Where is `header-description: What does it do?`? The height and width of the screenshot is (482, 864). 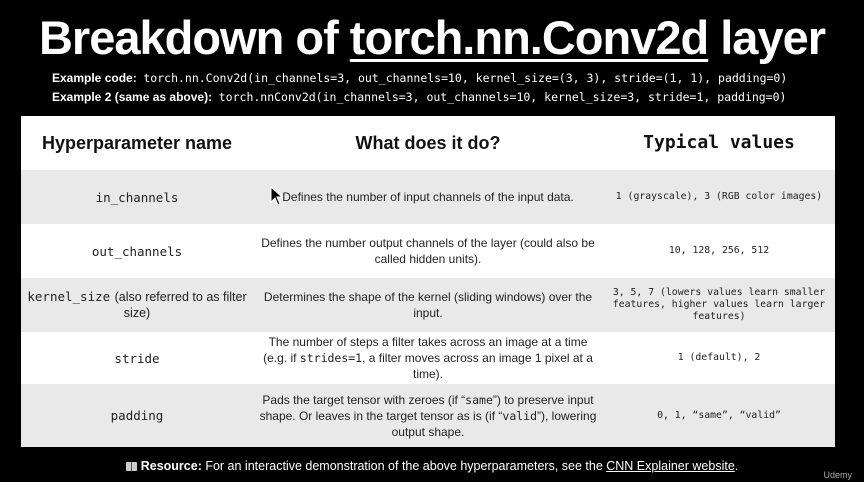 header-description: What does it do? is located at coordinates (428, 143).